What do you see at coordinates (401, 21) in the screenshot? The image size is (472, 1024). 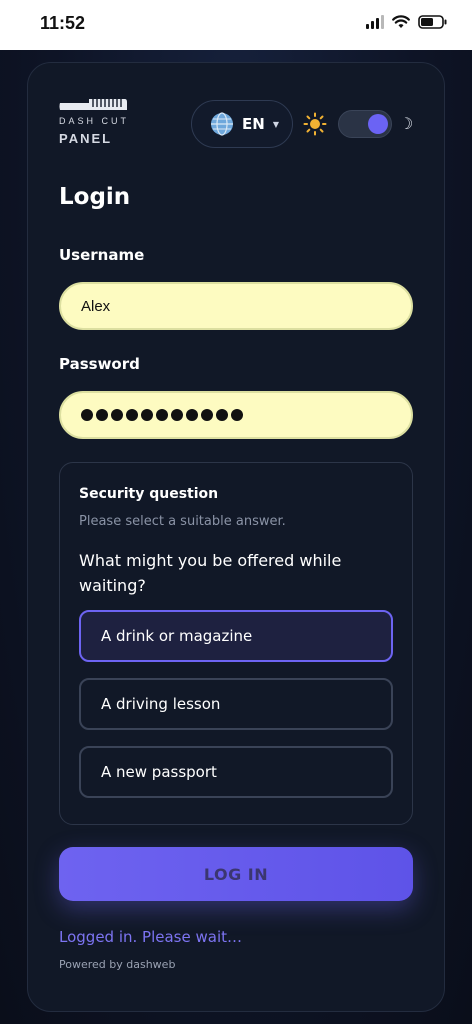 I see `wifi-icon` at bounding box center [401, 21].